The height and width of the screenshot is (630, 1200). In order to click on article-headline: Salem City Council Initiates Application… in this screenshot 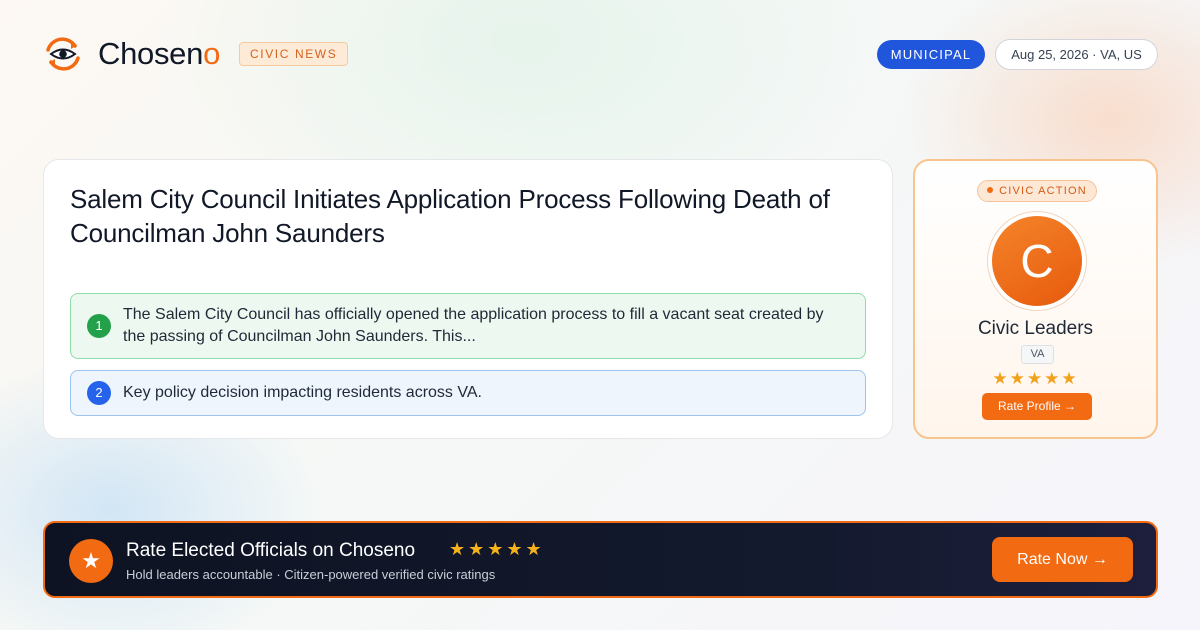, I will do `click(470, 216)`.